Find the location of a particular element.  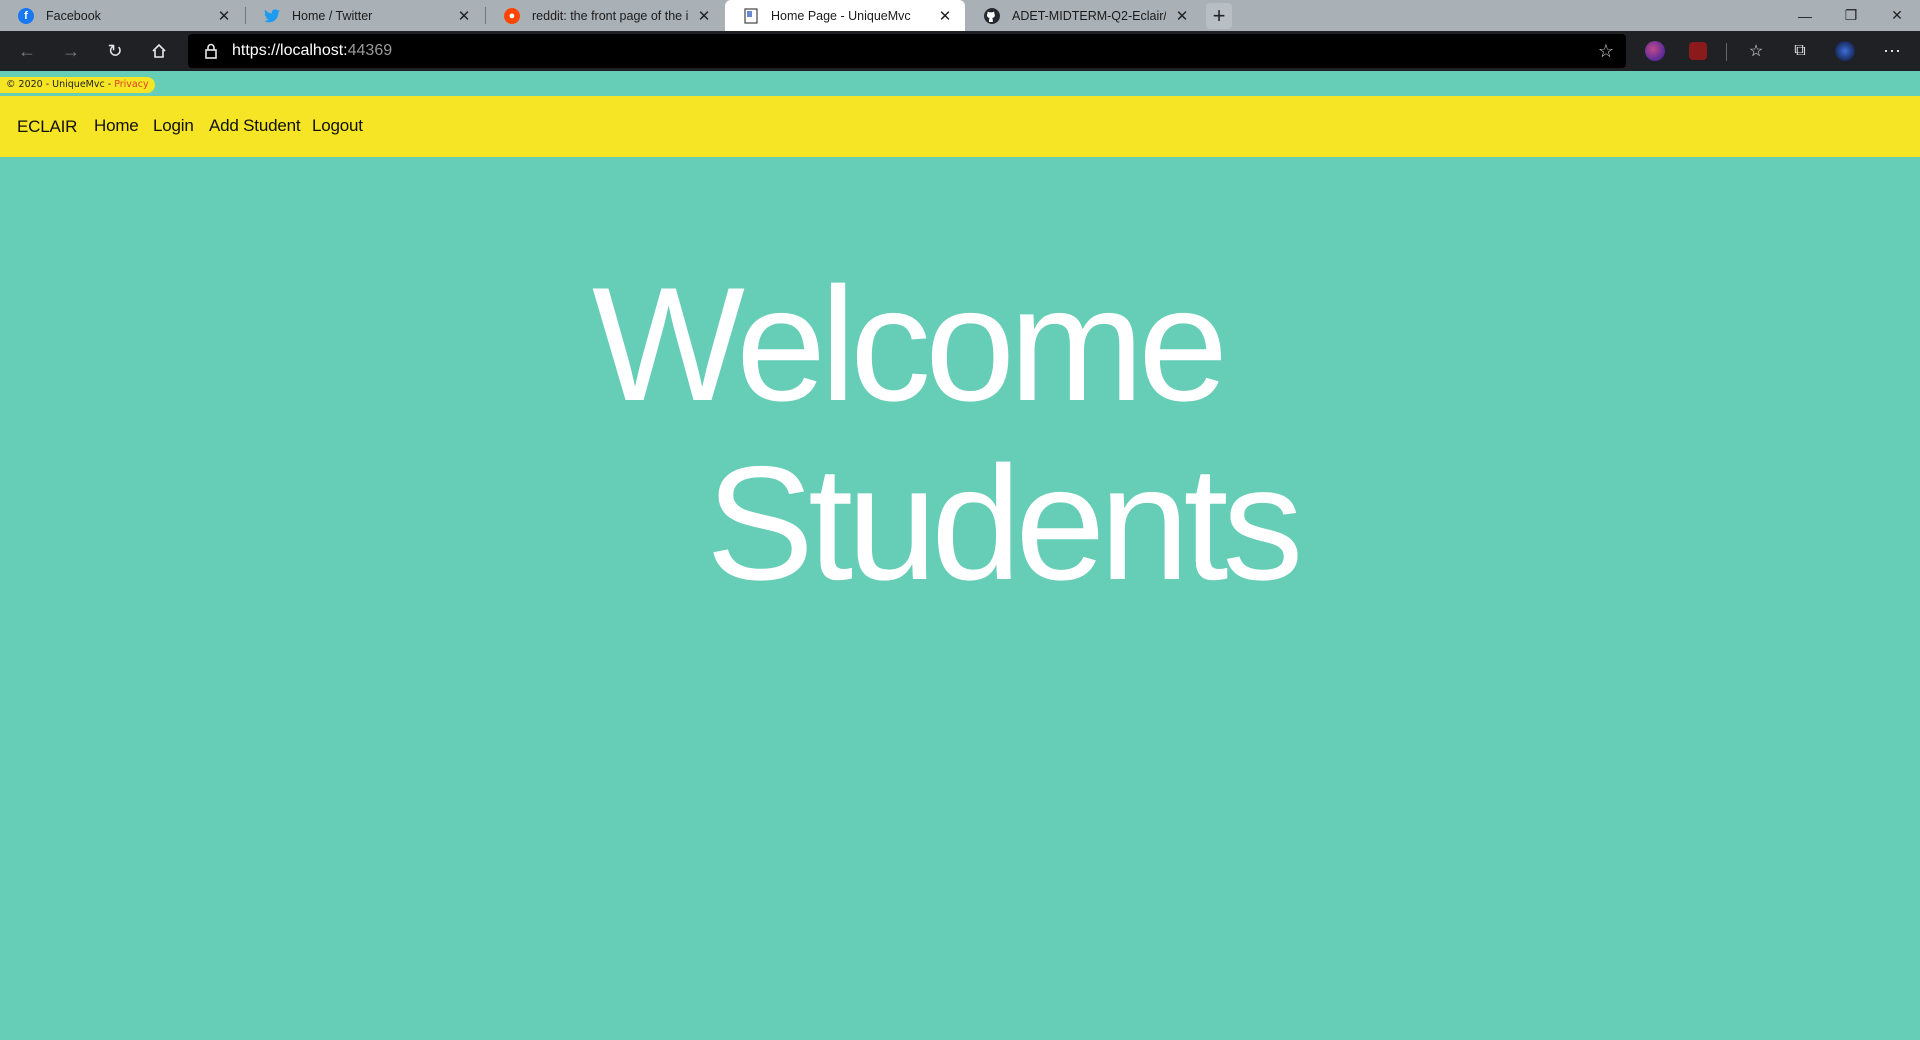

arrow-left-icon: ← is located at coordinates (27, 50).